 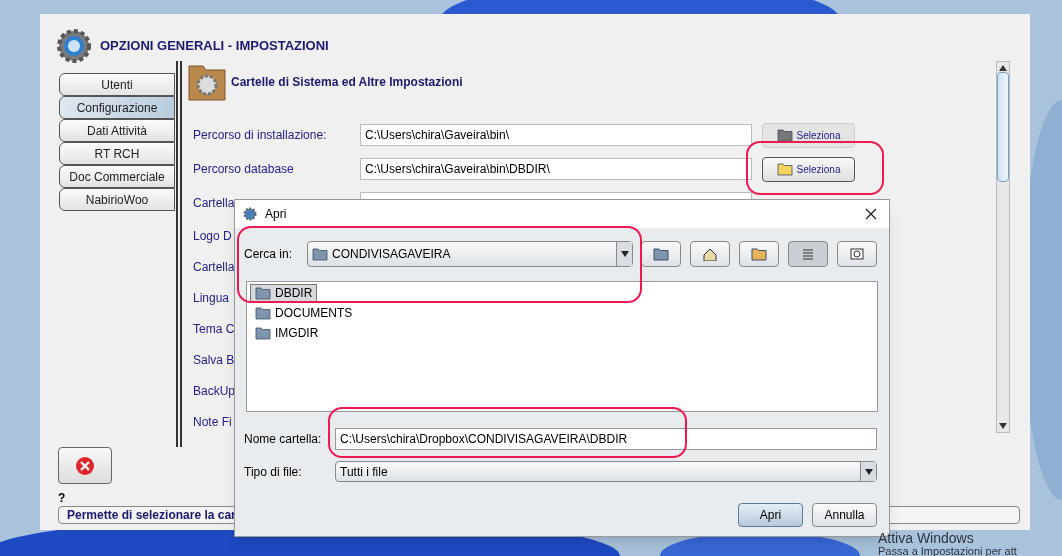 What do you see at coordinates (212, 422) in the screenshot?
I see `setting-label: Note Fi` at bounding box center [212, 422].